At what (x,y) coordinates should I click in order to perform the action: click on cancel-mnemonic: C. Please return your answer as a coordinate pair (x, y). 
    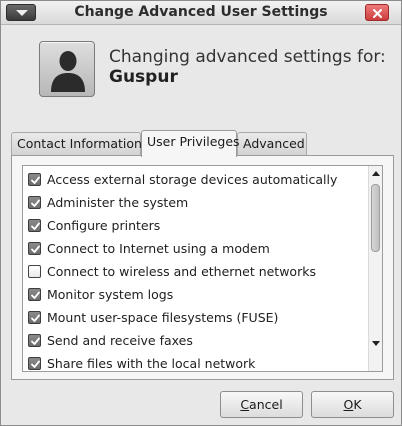
    Looking at the image, I should click on (245, 404).